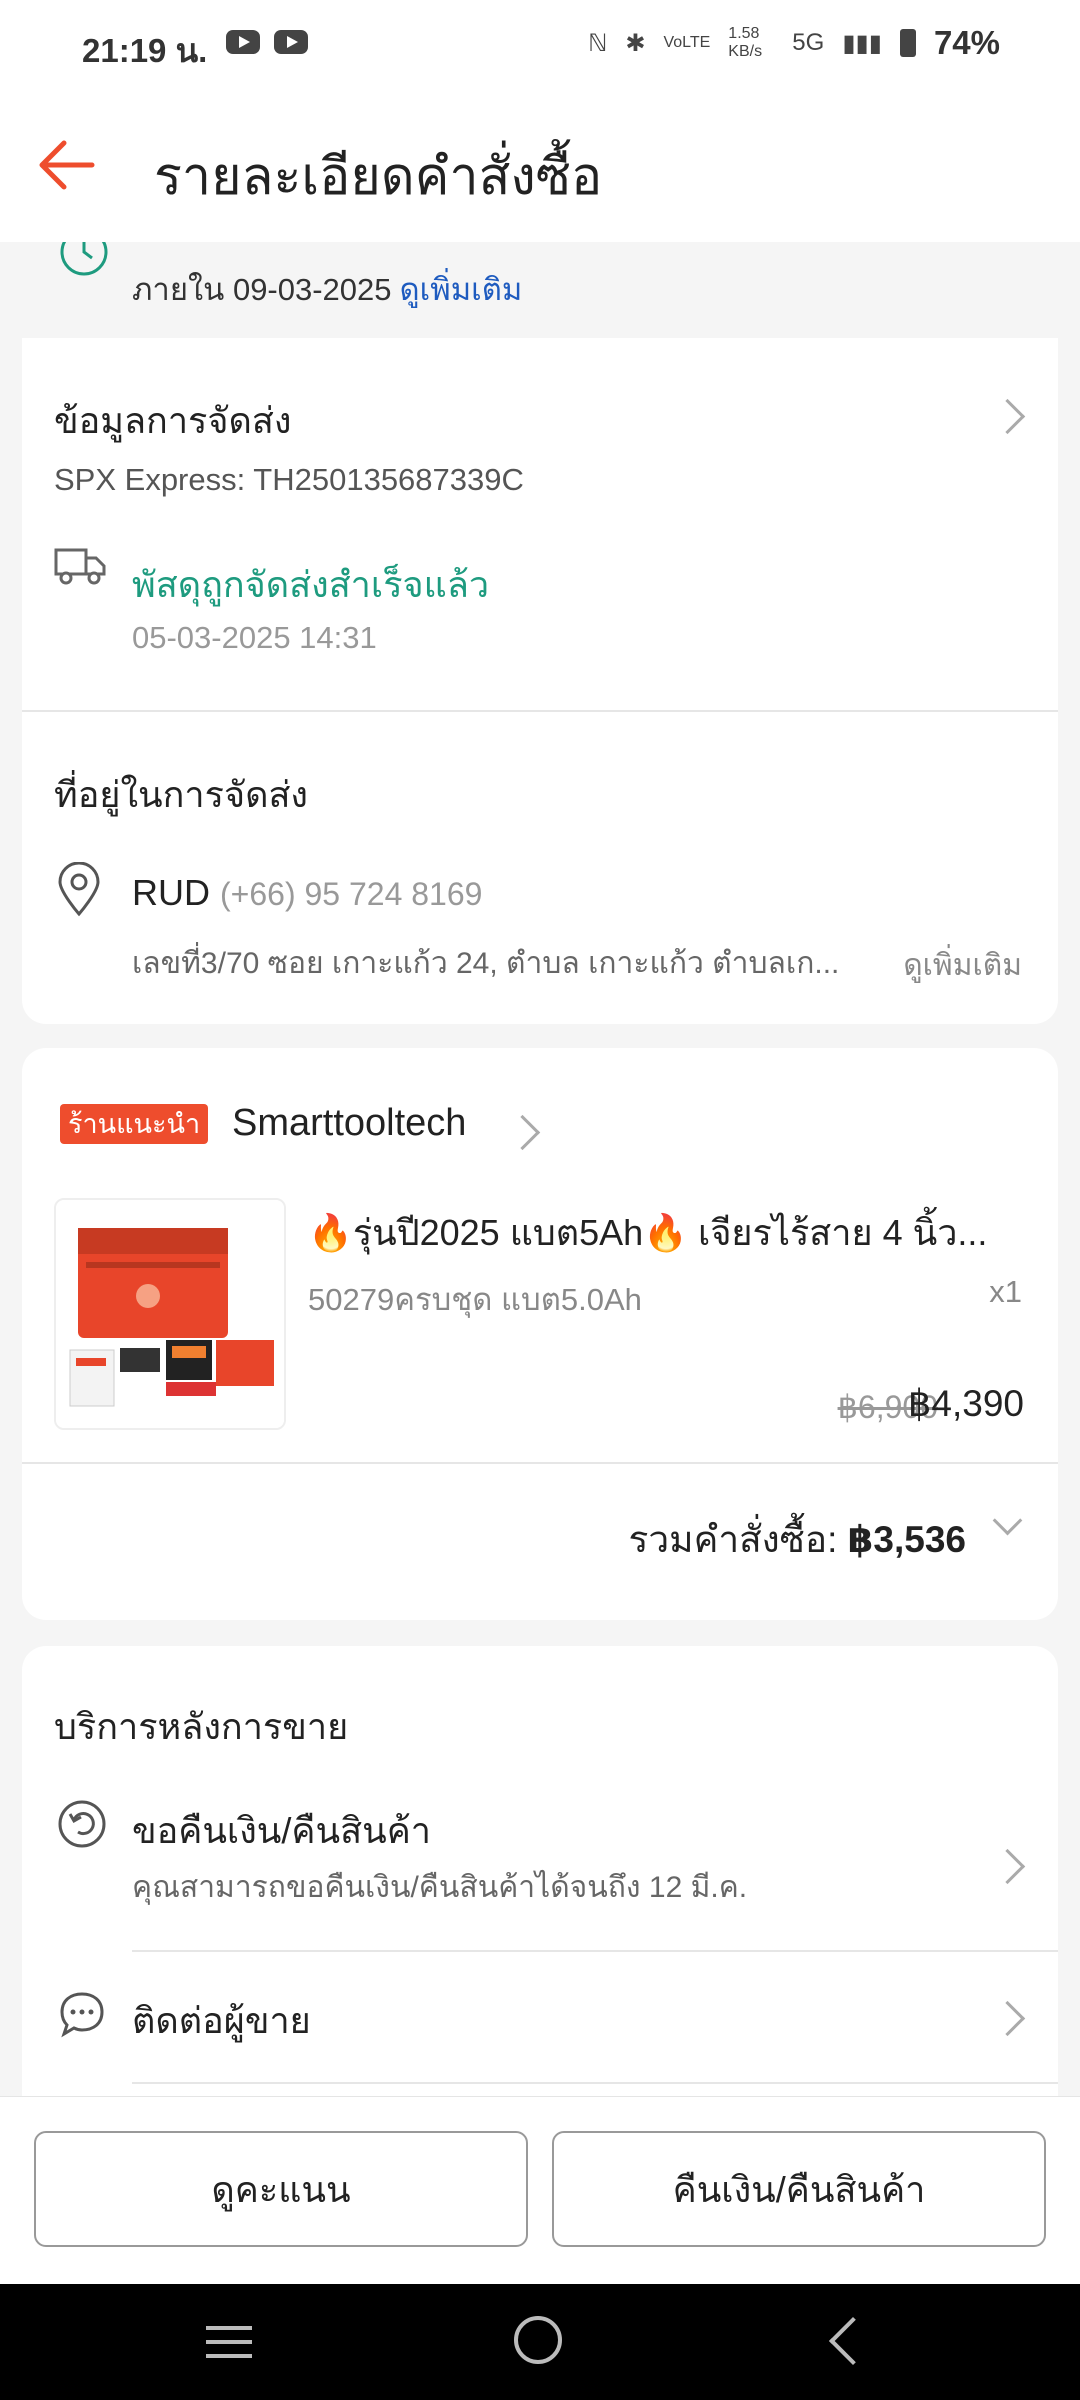 The width and height of the screenshot is (1080, 2400). Describe the element at coordinates (171, 892) in the screenshot. I see `recipient-name: RUD` at that location.